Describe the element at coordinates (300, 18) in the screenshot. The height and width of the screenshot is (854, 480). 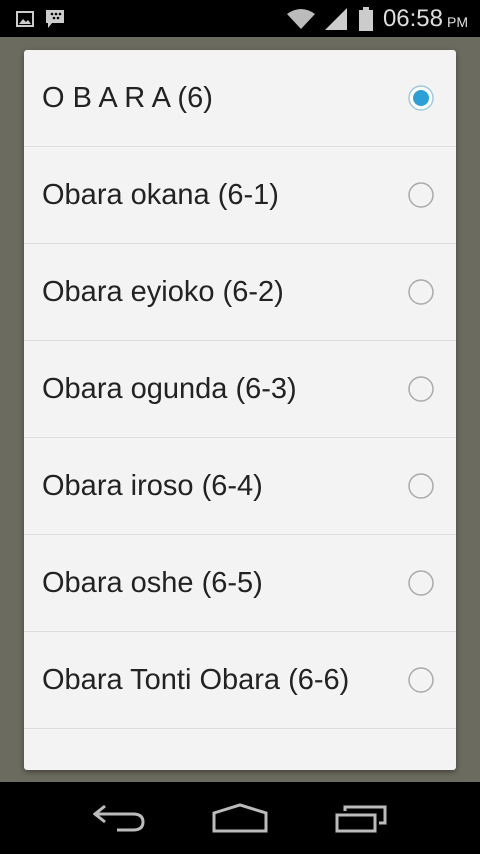
I see `wifi-icon` at that location.